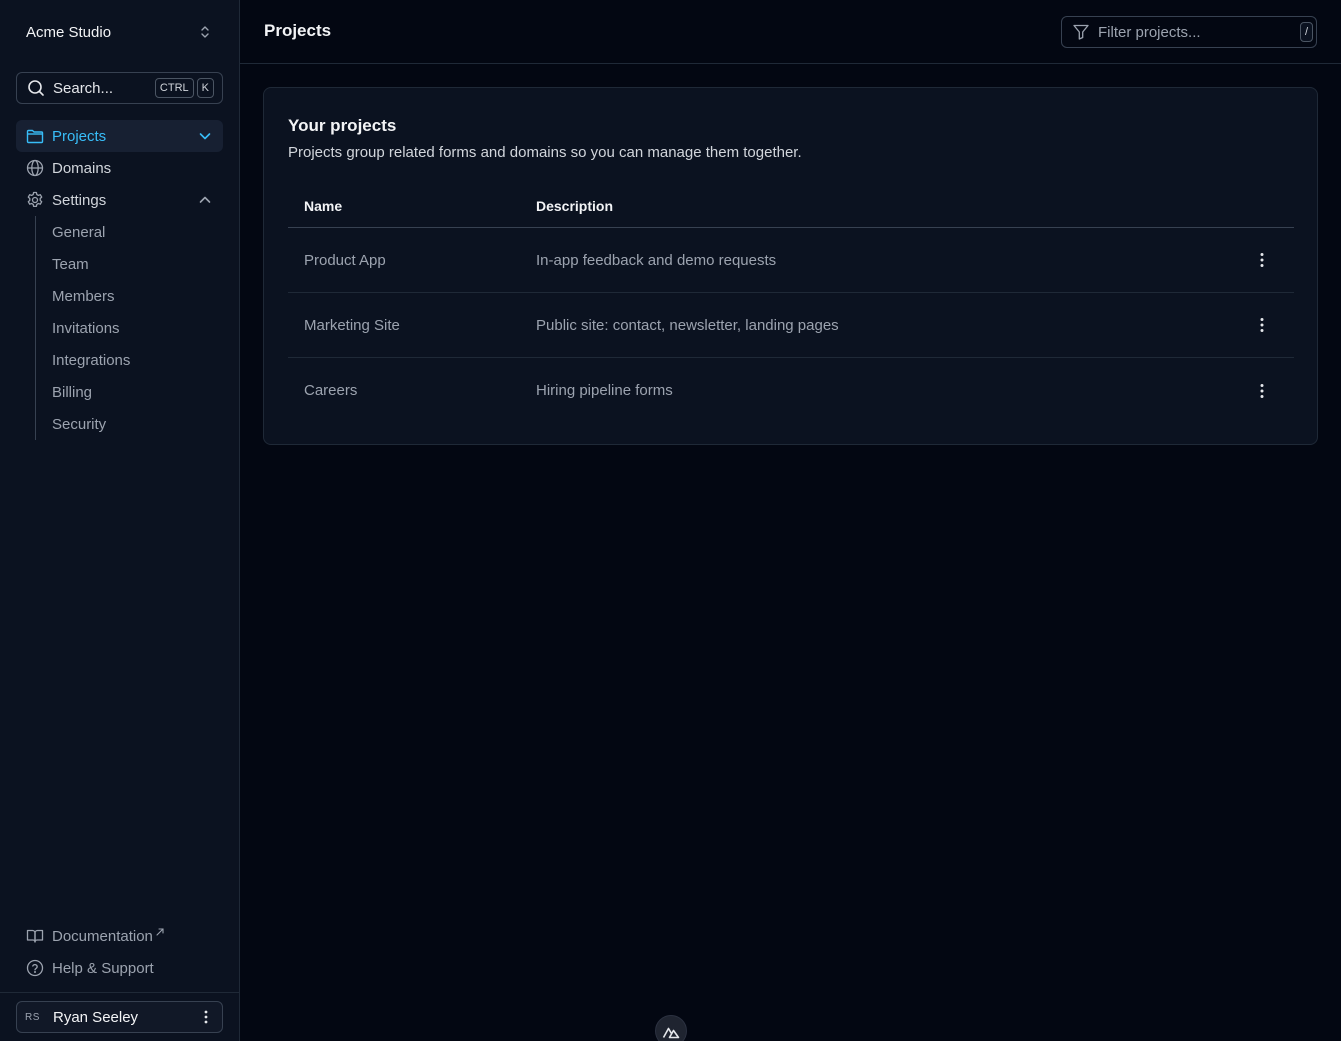 This screenshot has width=1341, height=1041. What do you see at coordinates (345, 260) in the screenshot?
I see `project-name: Product App` at bounding box center [345, 260].